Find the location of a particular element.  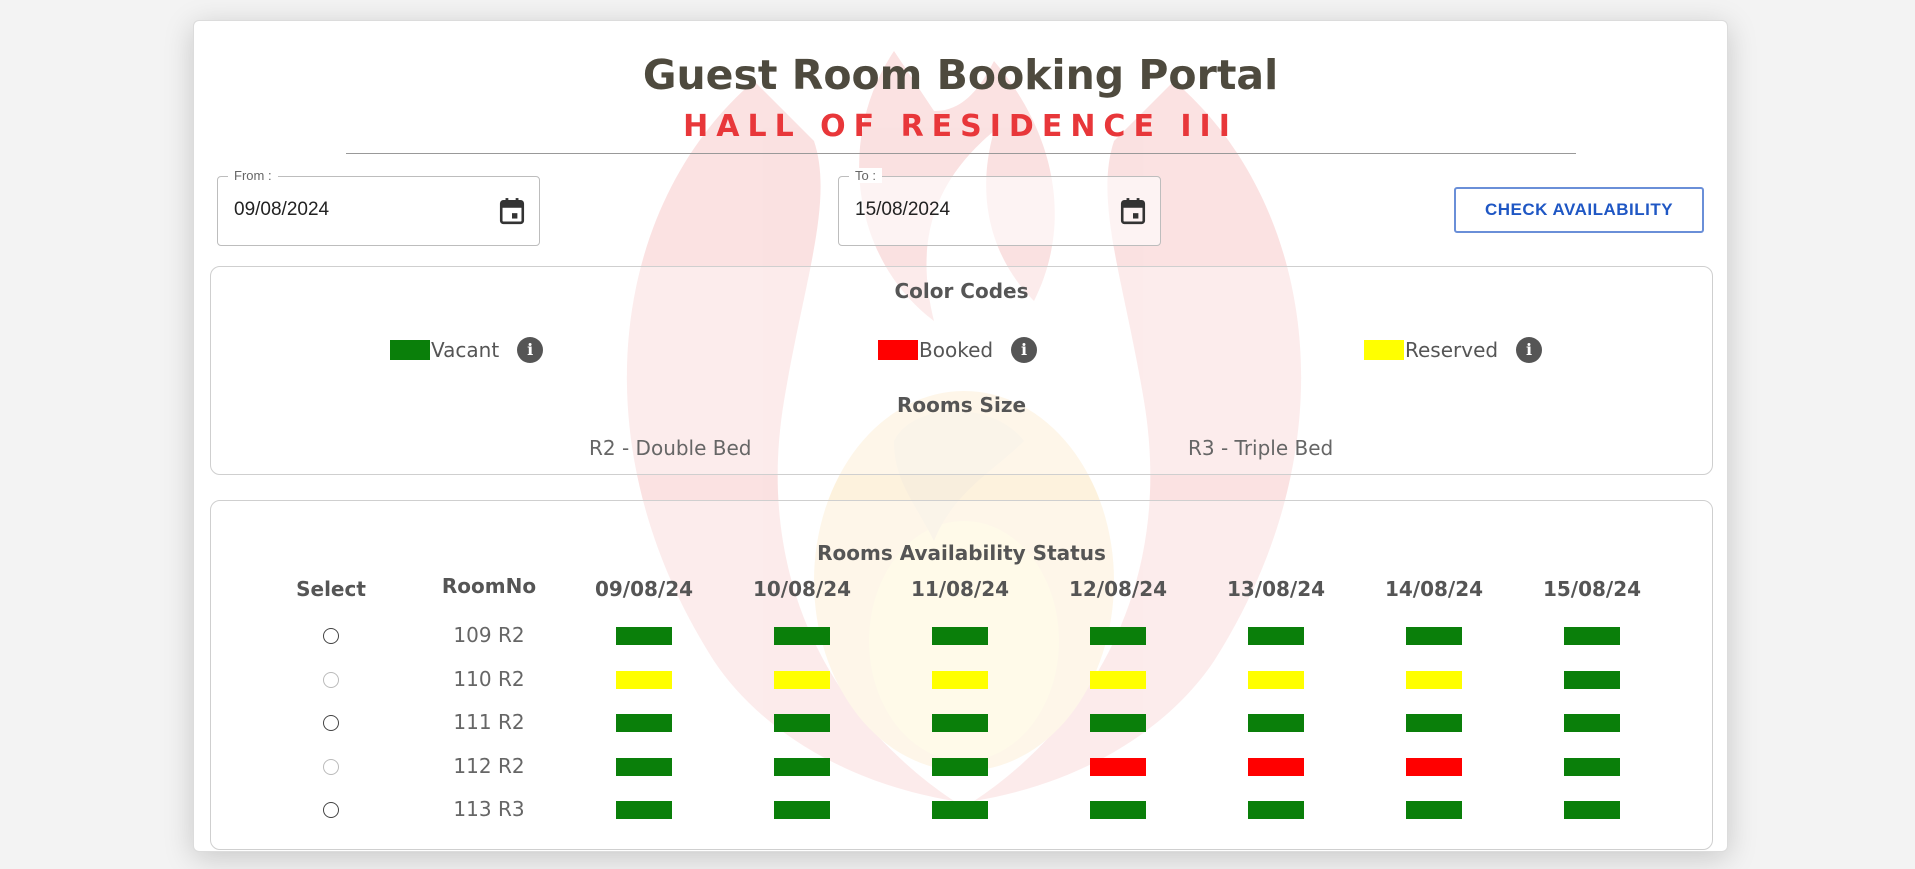

room-number: 110 R2 is located at coordinates (489, 678).